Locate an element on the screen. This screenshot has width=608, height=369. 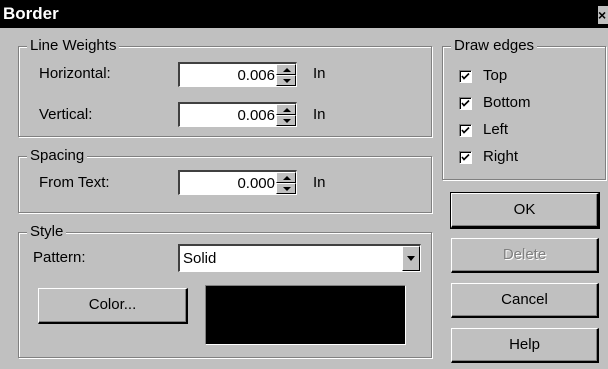
vertical-weight-value: 0.006 is located at coordinates (256, 115).